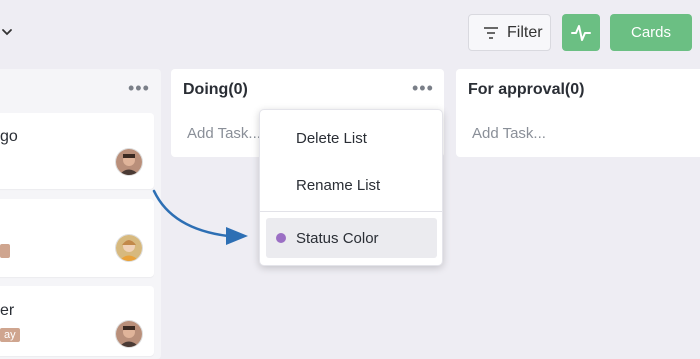 The width and height of the screenshot is (700, 359). I want to click on menu-item-delete-list: Delete List, so click(351, 138).